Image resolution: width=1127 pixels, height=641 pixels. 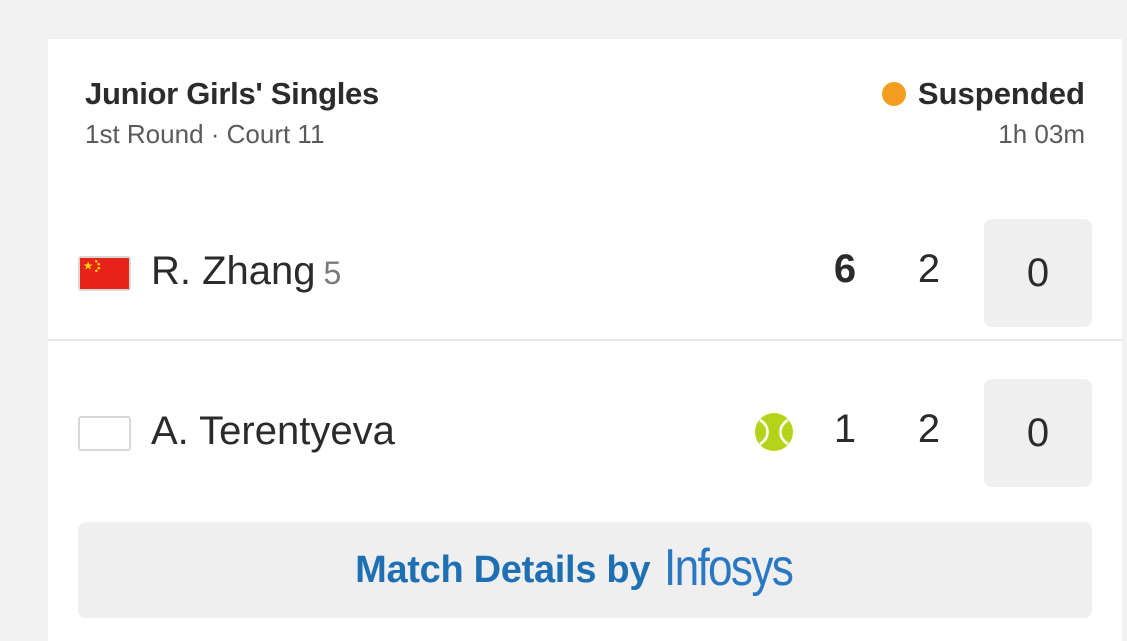 What do you see at coordinates (774, 432) in the screenshot?
I see `tennis-ball-serve-icon` at bounding box center [774, 432].